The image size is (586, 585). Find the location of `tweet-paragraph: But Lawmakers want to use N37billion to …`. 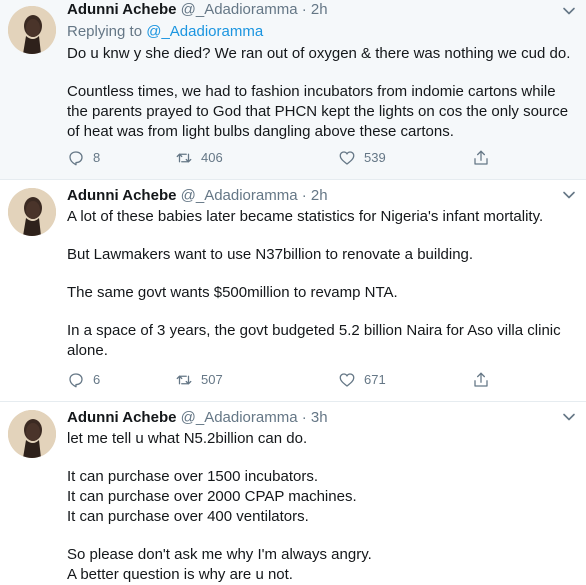

tweet-paragraph: But Lawmakers want to use N37billion to … is located at coordinates (270, 254).